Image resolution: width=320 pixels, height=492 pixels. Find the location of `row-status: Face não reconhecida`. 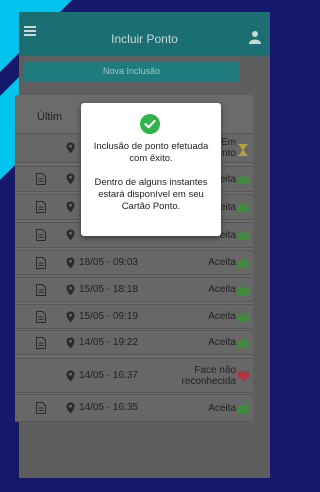

row-status: Face não reconhecida is located at coordinates (208, 375).